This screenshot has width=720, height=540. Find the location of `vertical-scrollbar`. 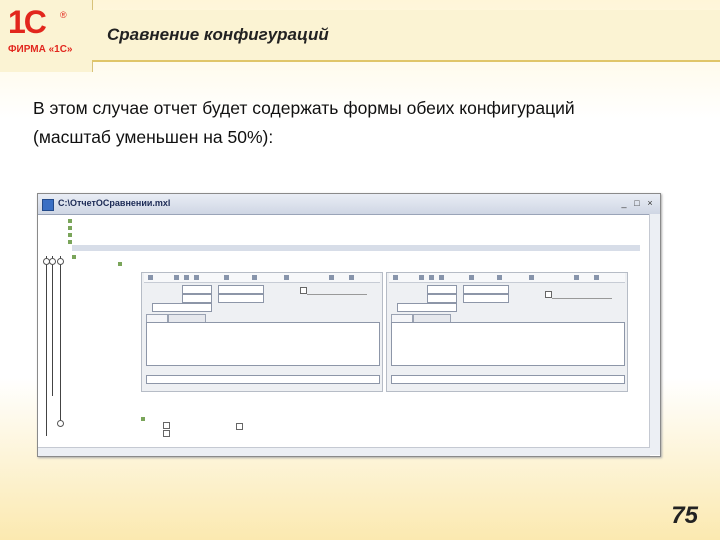

vertical-scrollbar is located at coordinates (654, 334).